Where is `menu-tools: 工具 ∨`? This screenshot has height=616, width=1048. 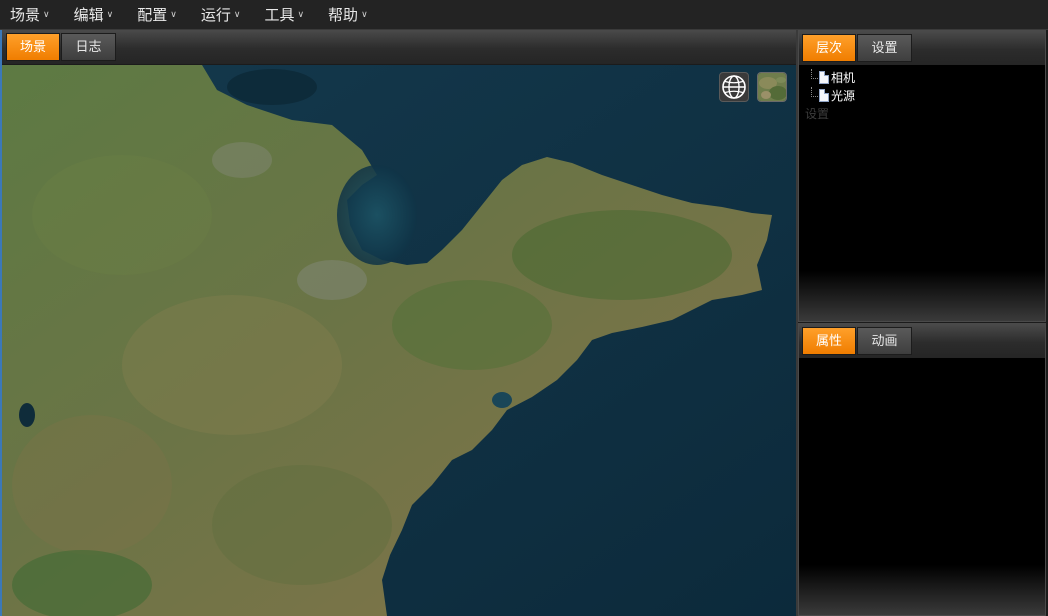 menu-tools: 工具 ∨ is located at coordinates (284, 14).